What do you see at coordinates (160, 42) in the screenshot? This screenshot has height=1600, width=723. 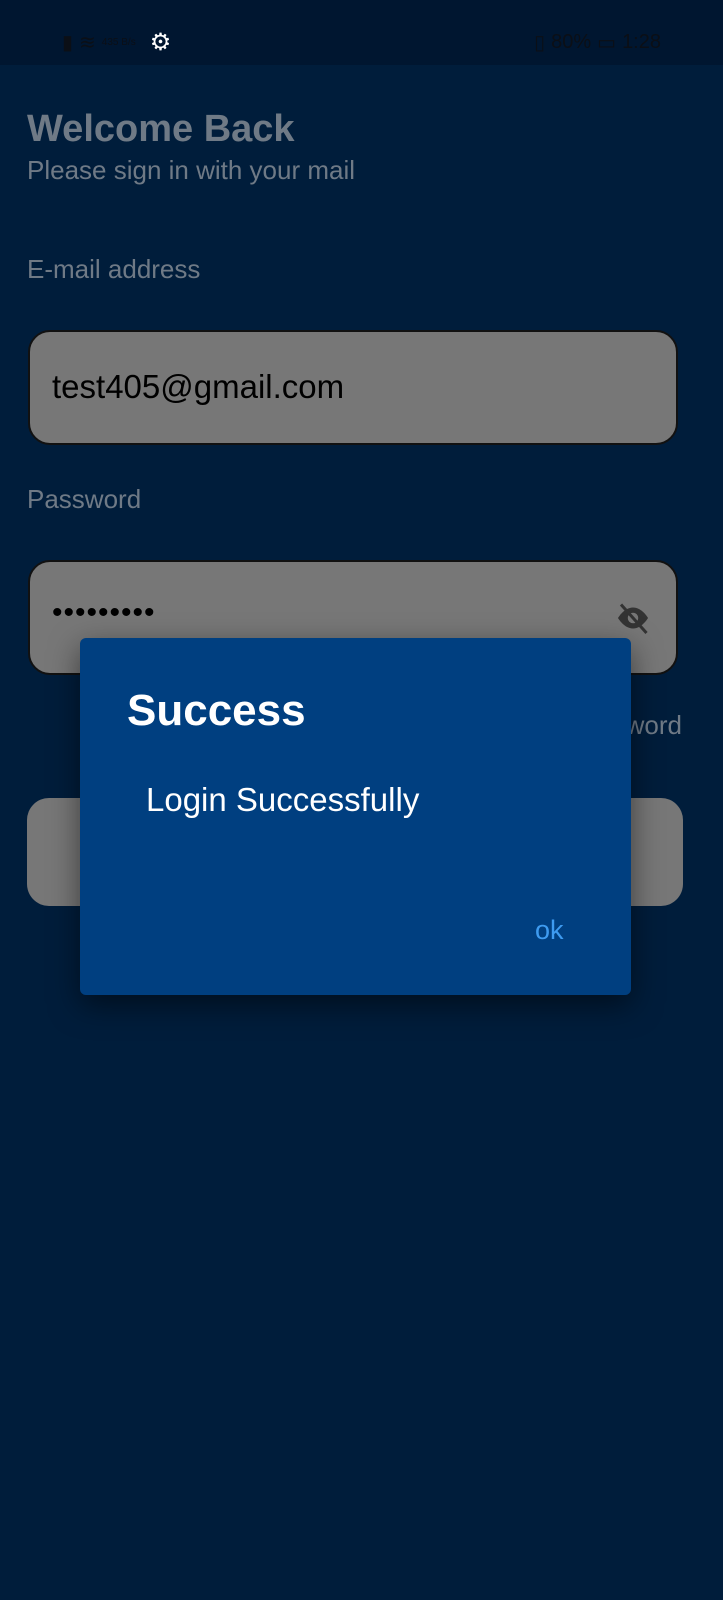 I see `gear-icon: ⚙` at bounding box center [160, 42].